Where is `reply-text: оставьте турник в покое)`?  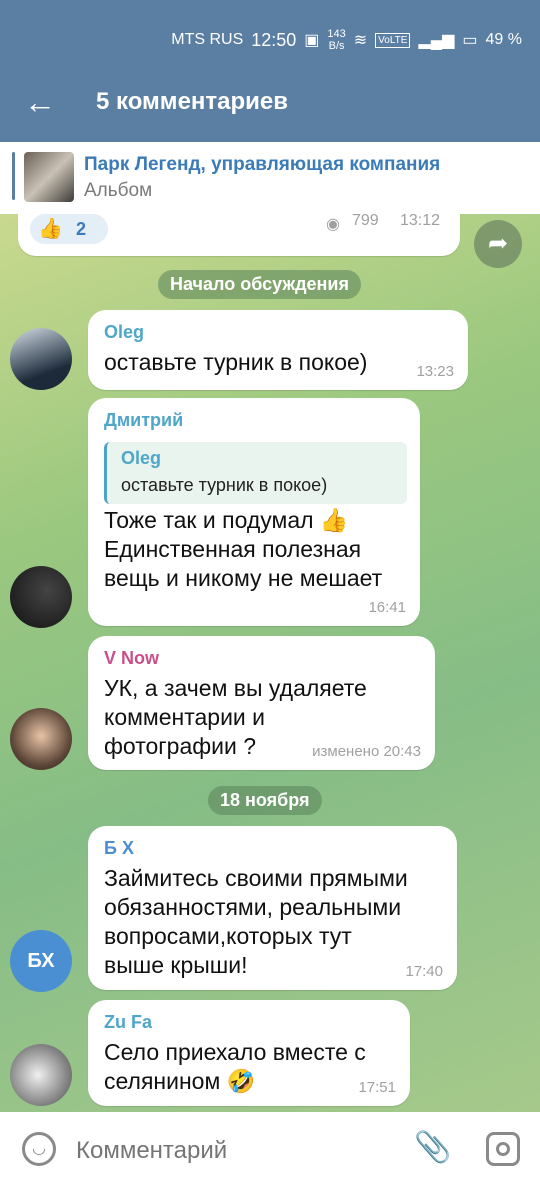
reply-text: оставьте турник в покое) is located at coordinates (224, 485).